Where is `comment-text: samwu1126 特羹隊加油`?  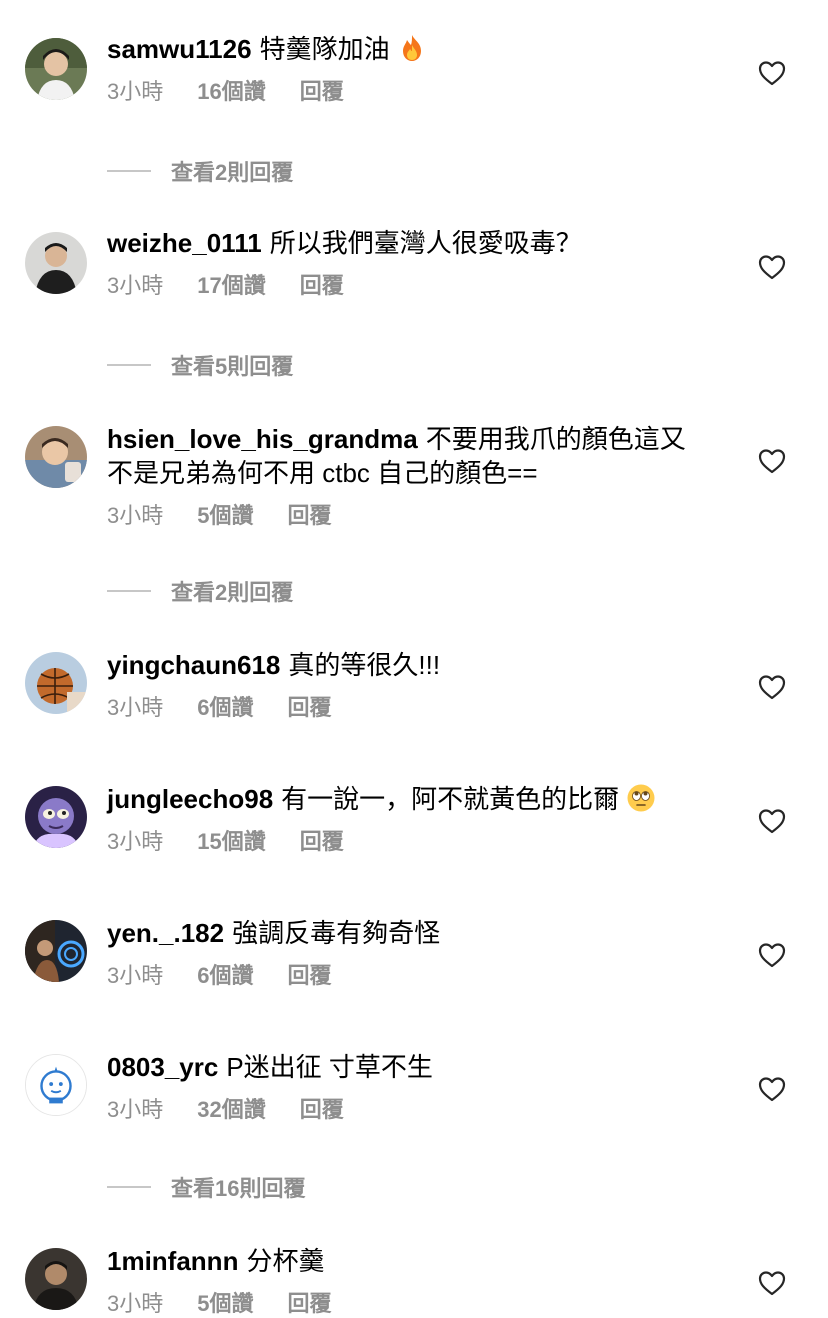
comment-text: samwu1126 特羹隊加油 is located at coordinates (417, 49).